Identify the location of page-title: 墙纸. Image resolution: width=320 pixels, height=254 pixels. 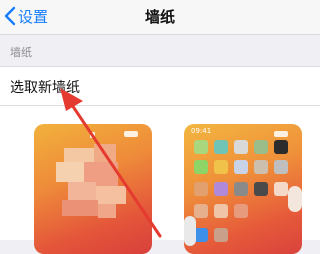
(159, 17).